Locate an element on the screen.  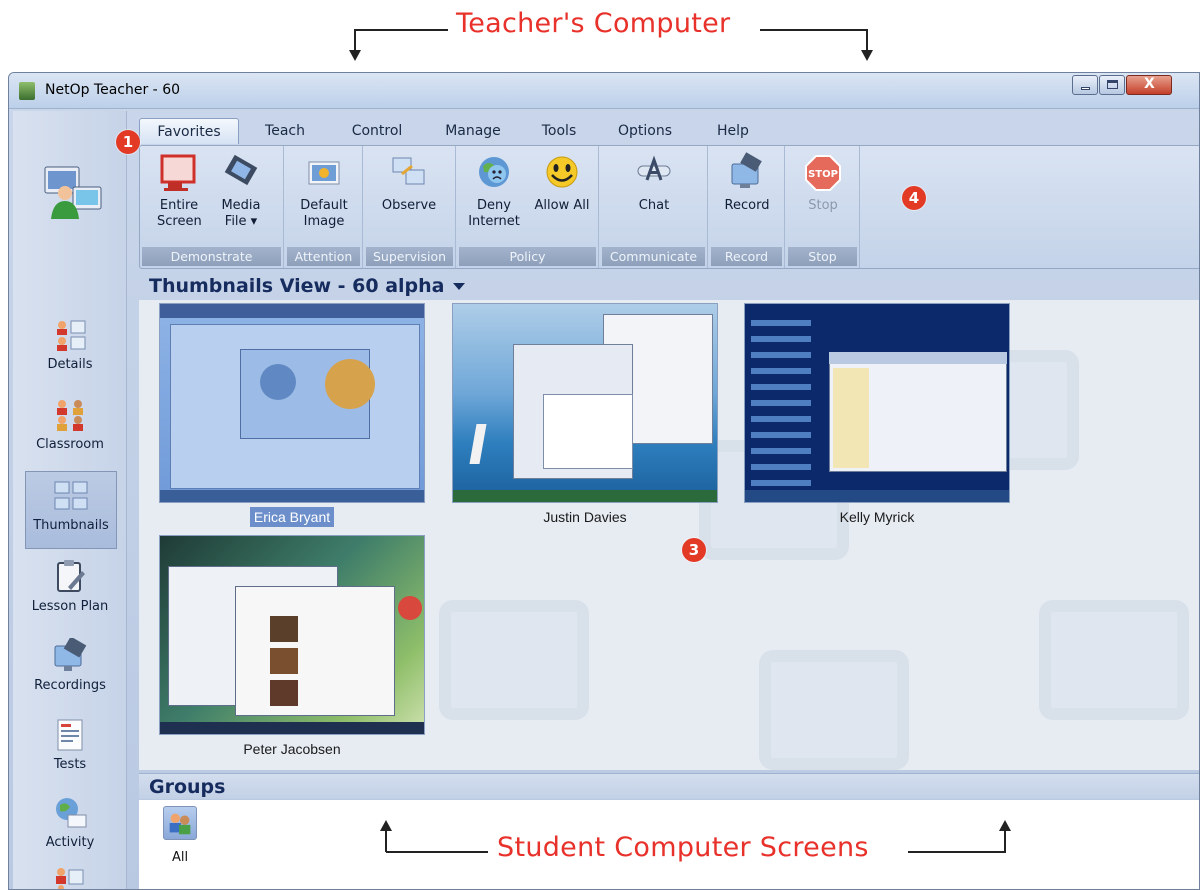
group-label-attention: Attention is located at coordinates (323, 256).